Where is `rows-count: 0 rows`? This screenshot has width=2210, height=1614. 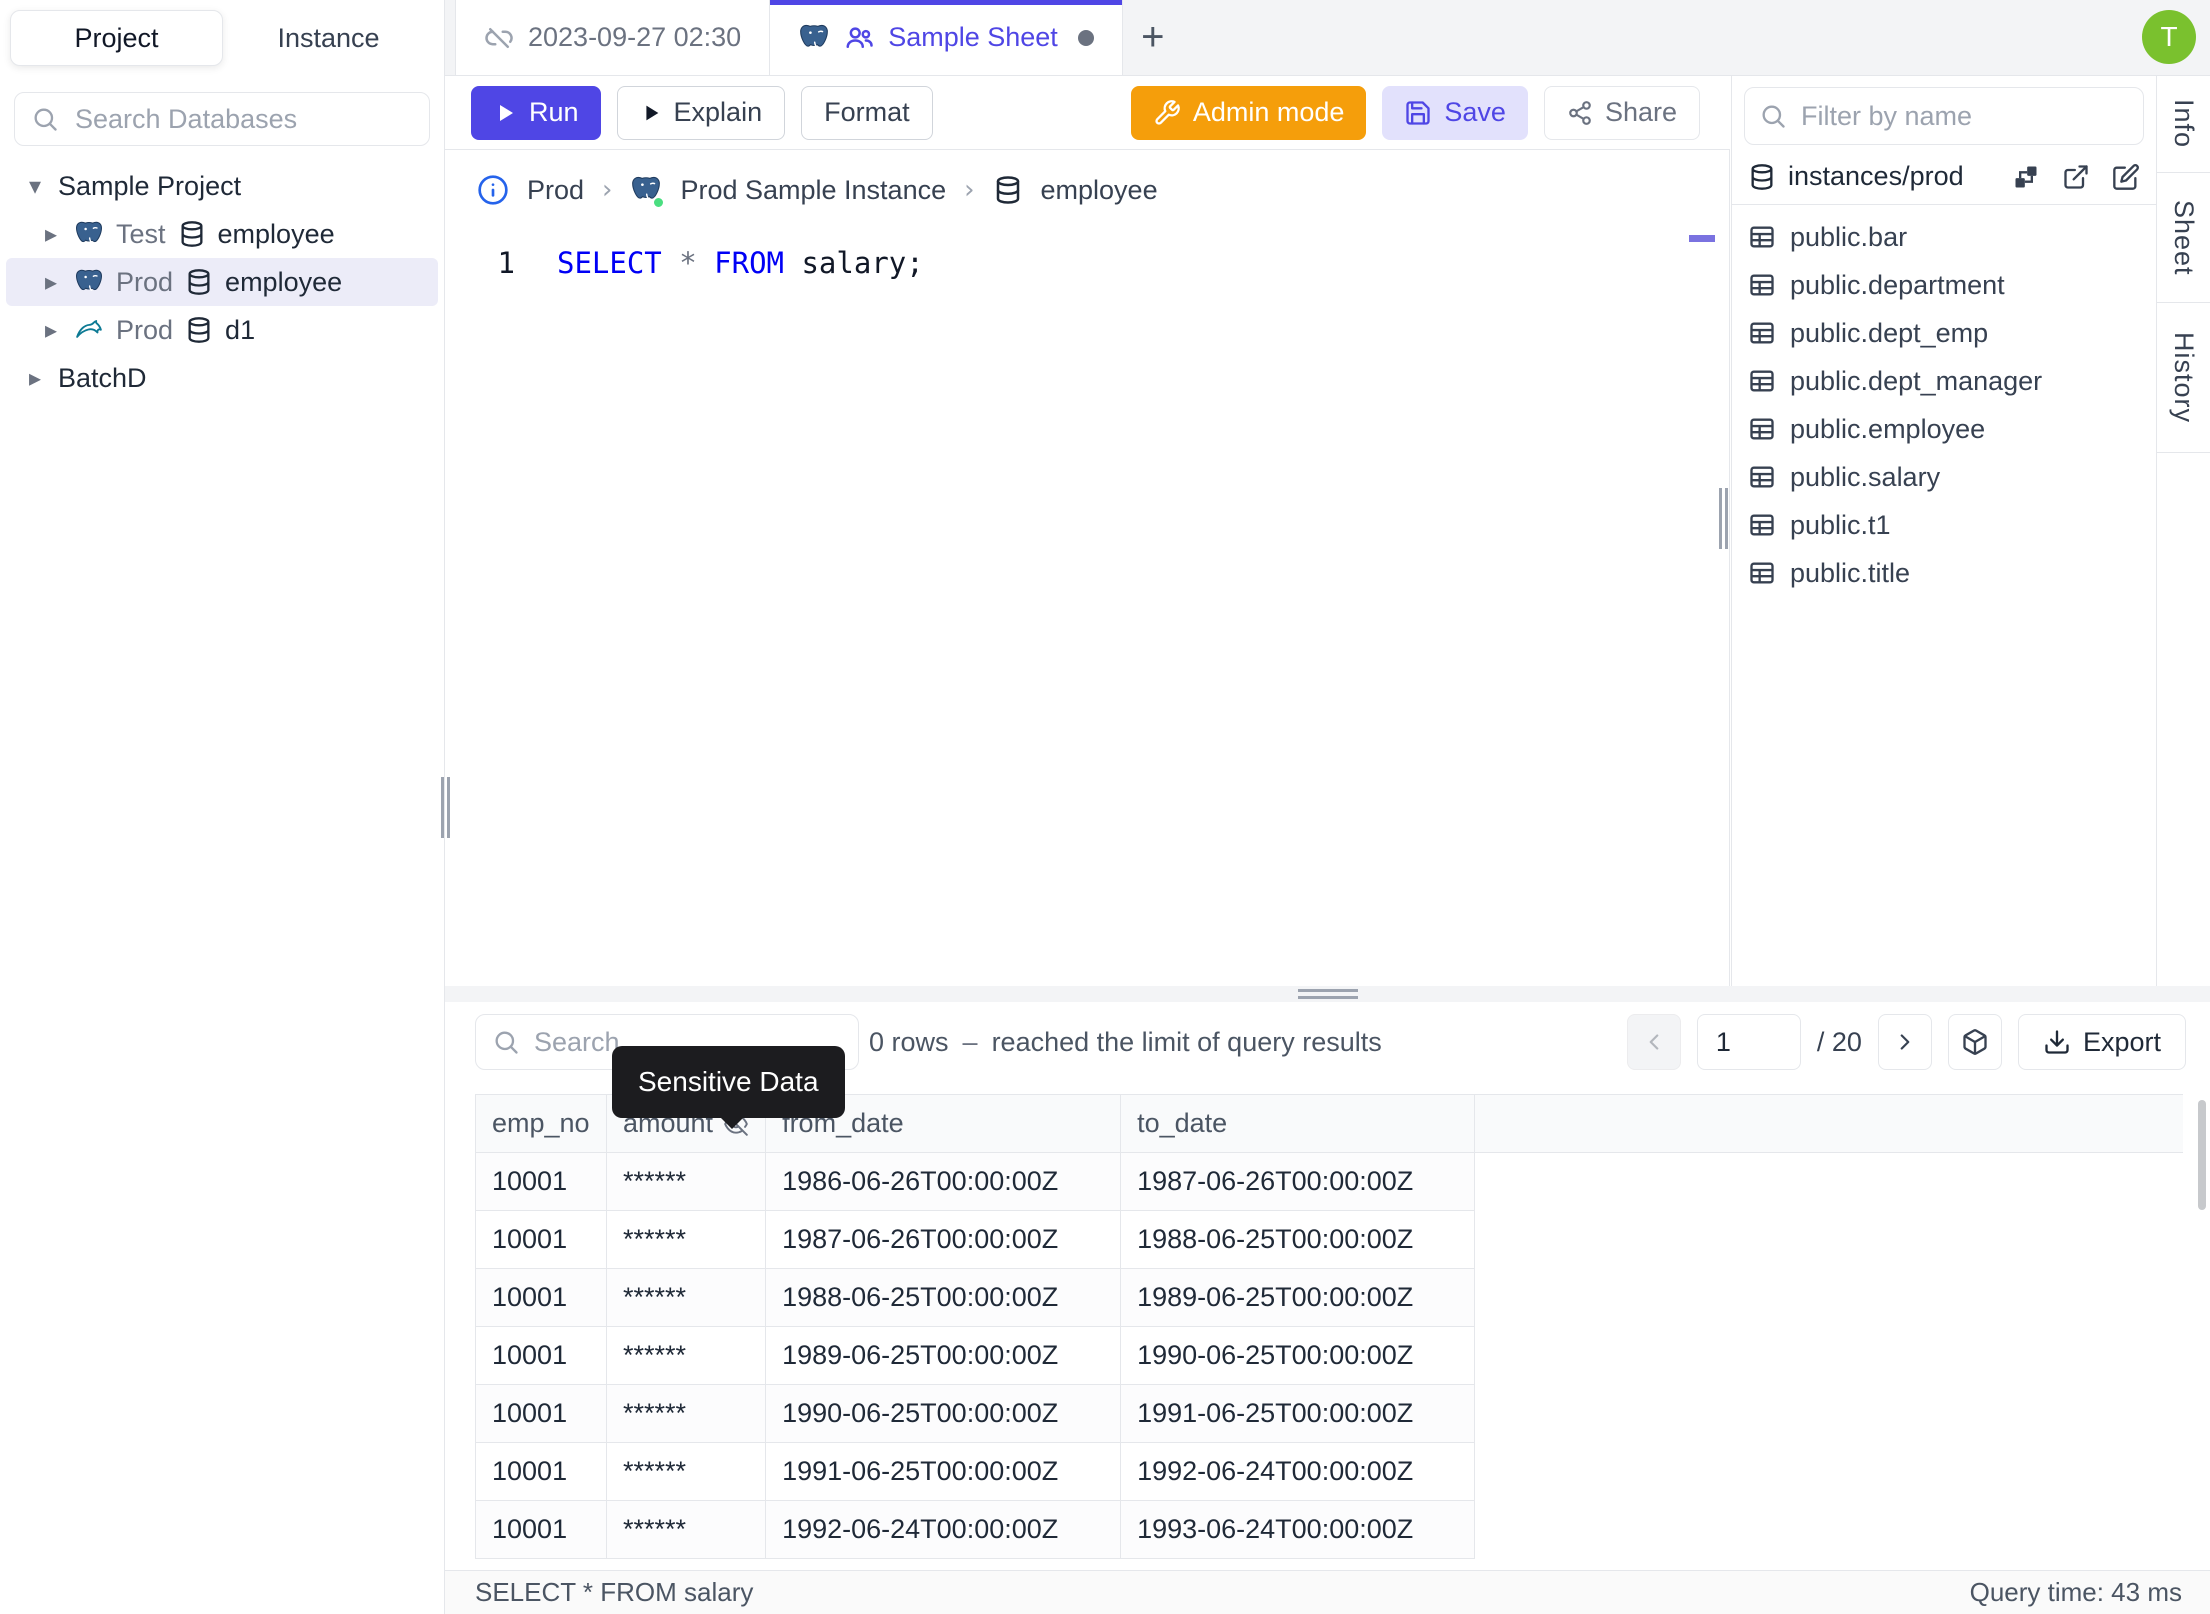 rows-count: 0 rows is located at coordinates (909, 1041).